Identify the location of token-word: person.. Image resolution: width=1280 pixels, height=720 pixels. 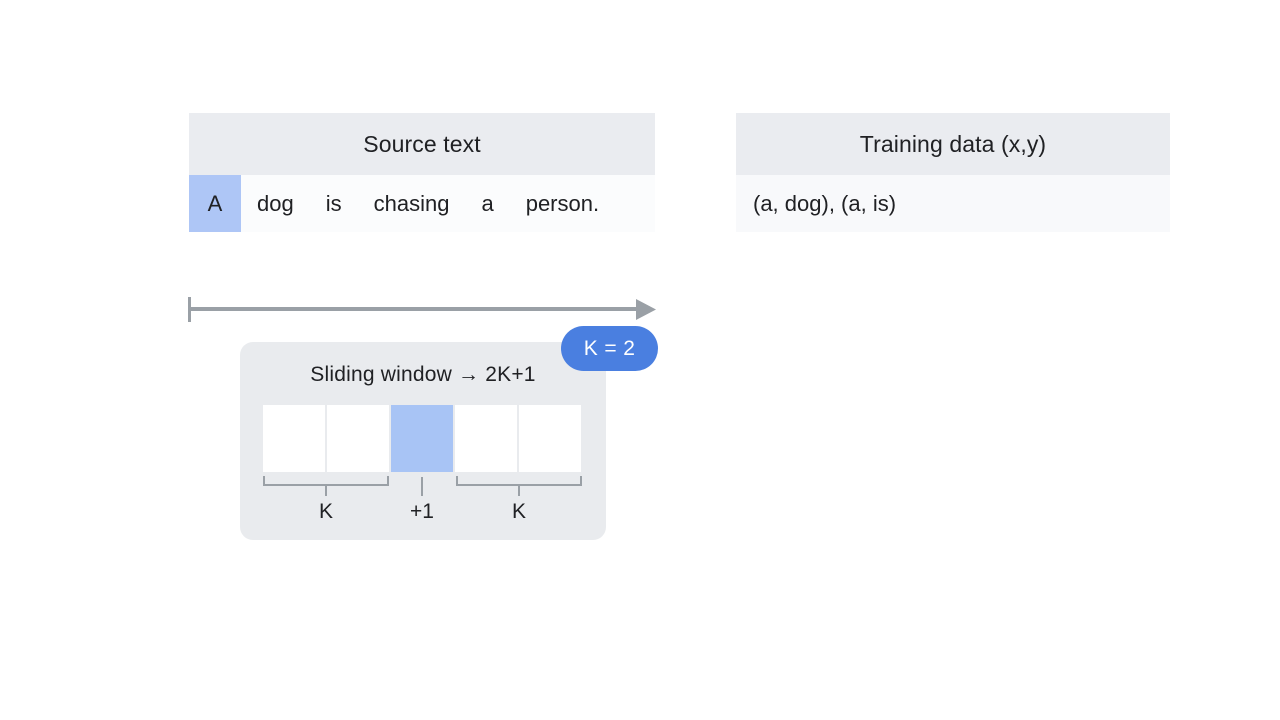
(562, 203).